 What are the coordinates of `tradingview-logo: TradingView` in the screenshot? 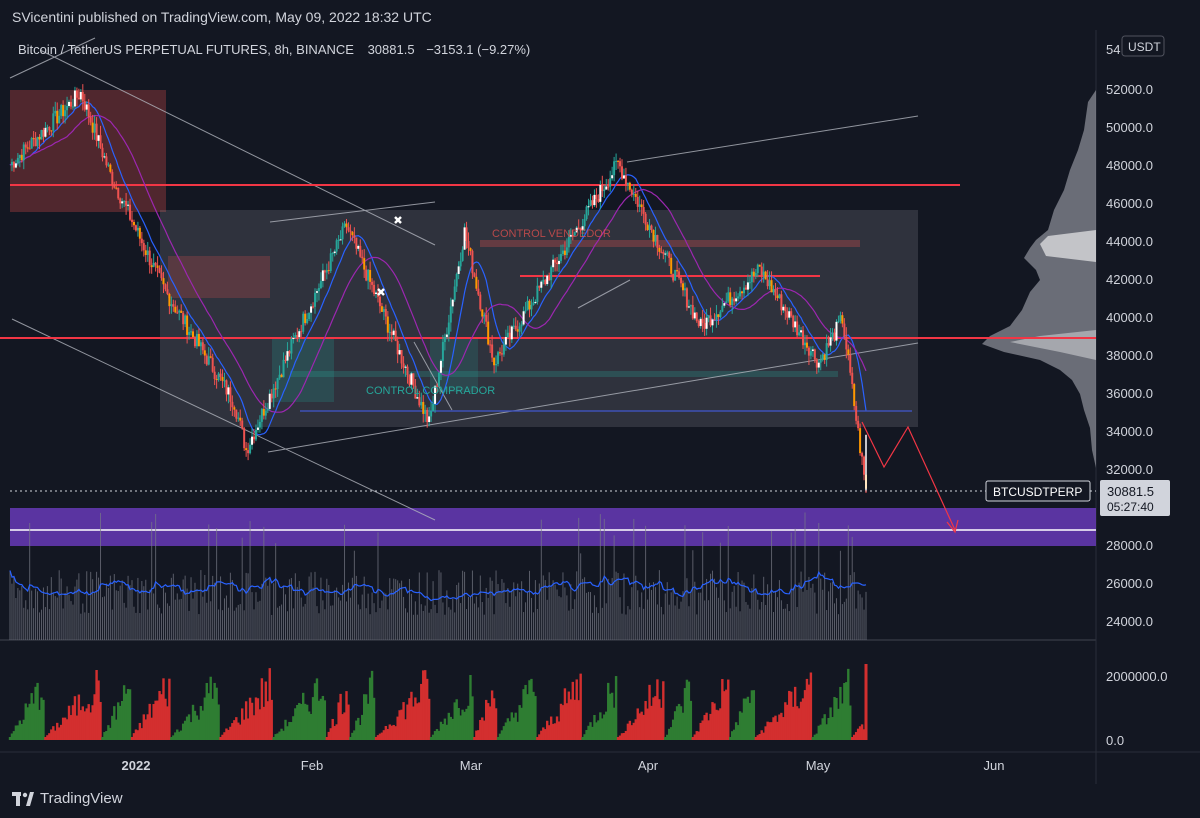 It's located at (67, 798).